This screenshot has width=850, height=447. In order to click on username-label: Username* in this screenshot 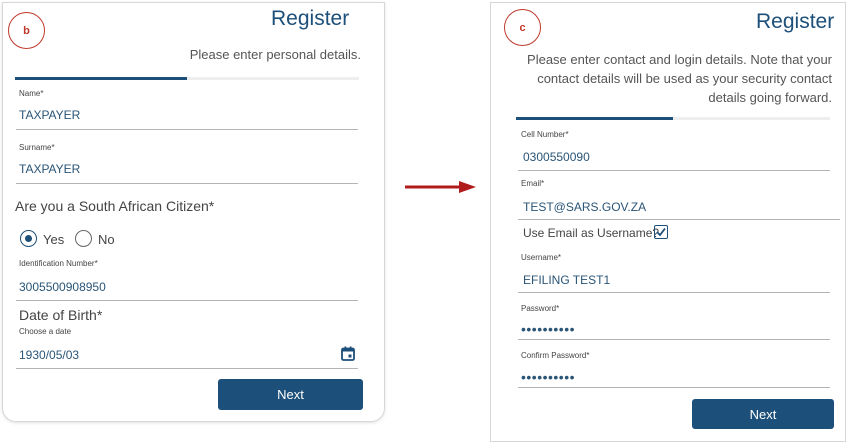, I will do `click(541, 257)`.